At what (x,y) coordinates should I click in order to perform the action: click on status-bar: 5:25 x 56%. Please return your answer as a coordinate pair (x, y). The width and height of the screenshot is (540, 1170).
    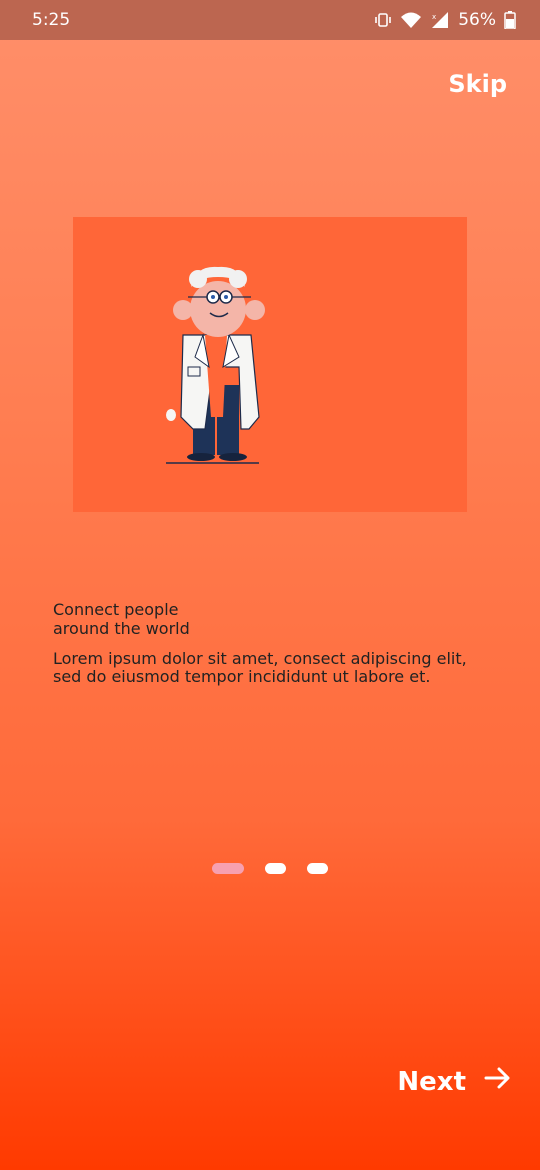
    Looking at the image, I should click on (270, 20).